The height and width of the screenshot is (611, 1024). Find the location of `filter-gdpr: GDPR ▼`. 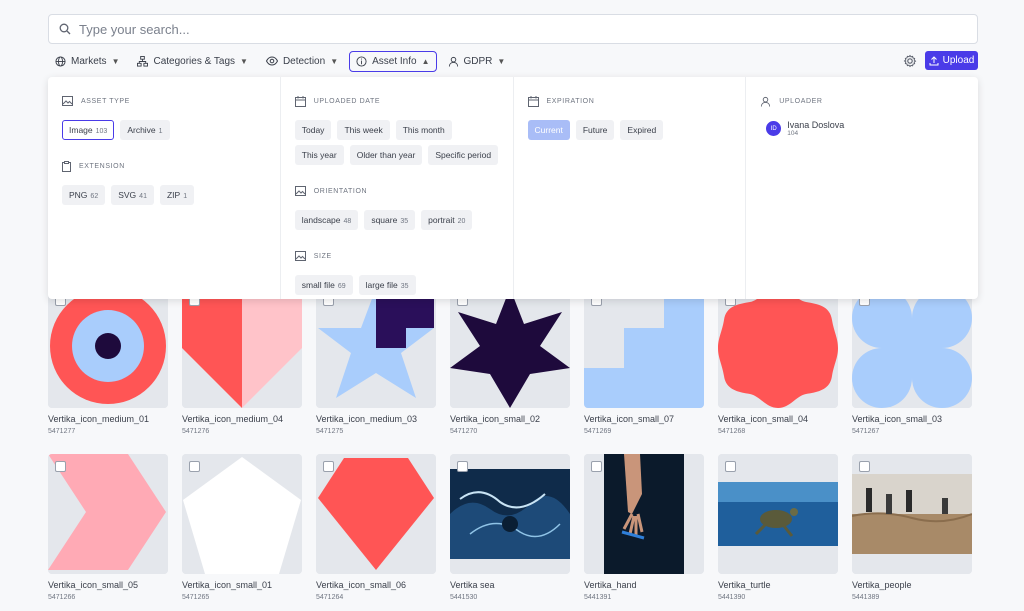

filter-gdpr: GDPR ▼ is located at coordinates (477, 61).